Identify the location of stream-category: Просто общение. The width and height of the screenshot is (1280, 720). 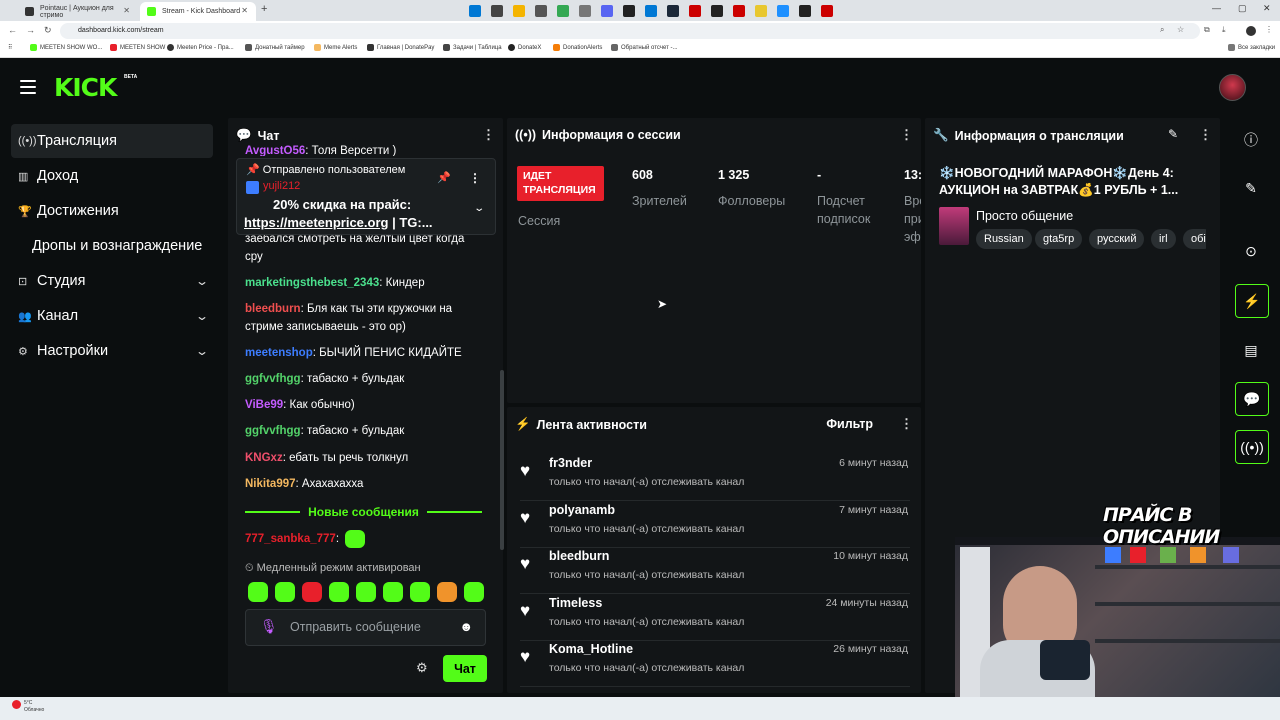
(1024, 216).